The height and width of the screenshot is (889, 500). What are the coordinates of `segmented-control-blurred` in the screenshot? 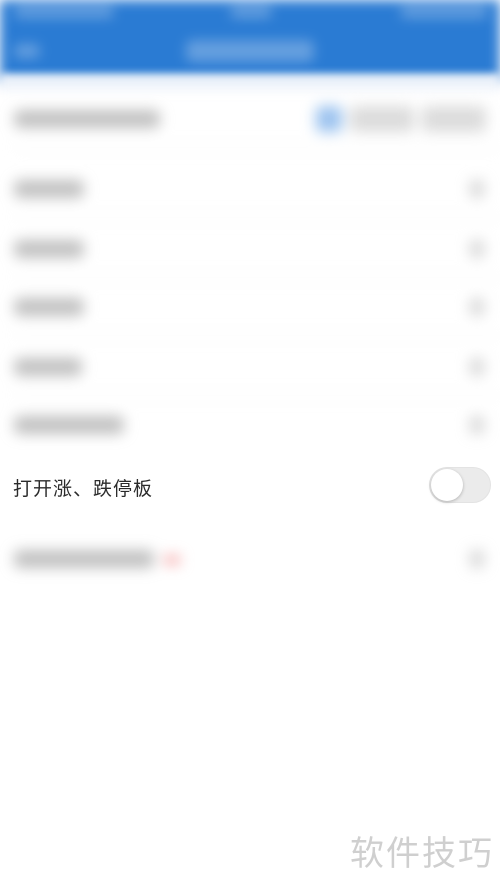 It's located at (397, 119).